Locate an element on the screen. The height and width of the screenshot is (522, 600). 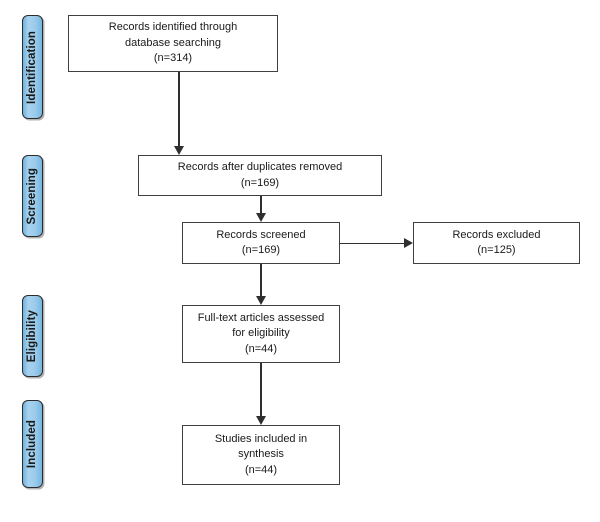
flow-box-records-screened: Records screened (n=169) is located at coordinates (261, 243).